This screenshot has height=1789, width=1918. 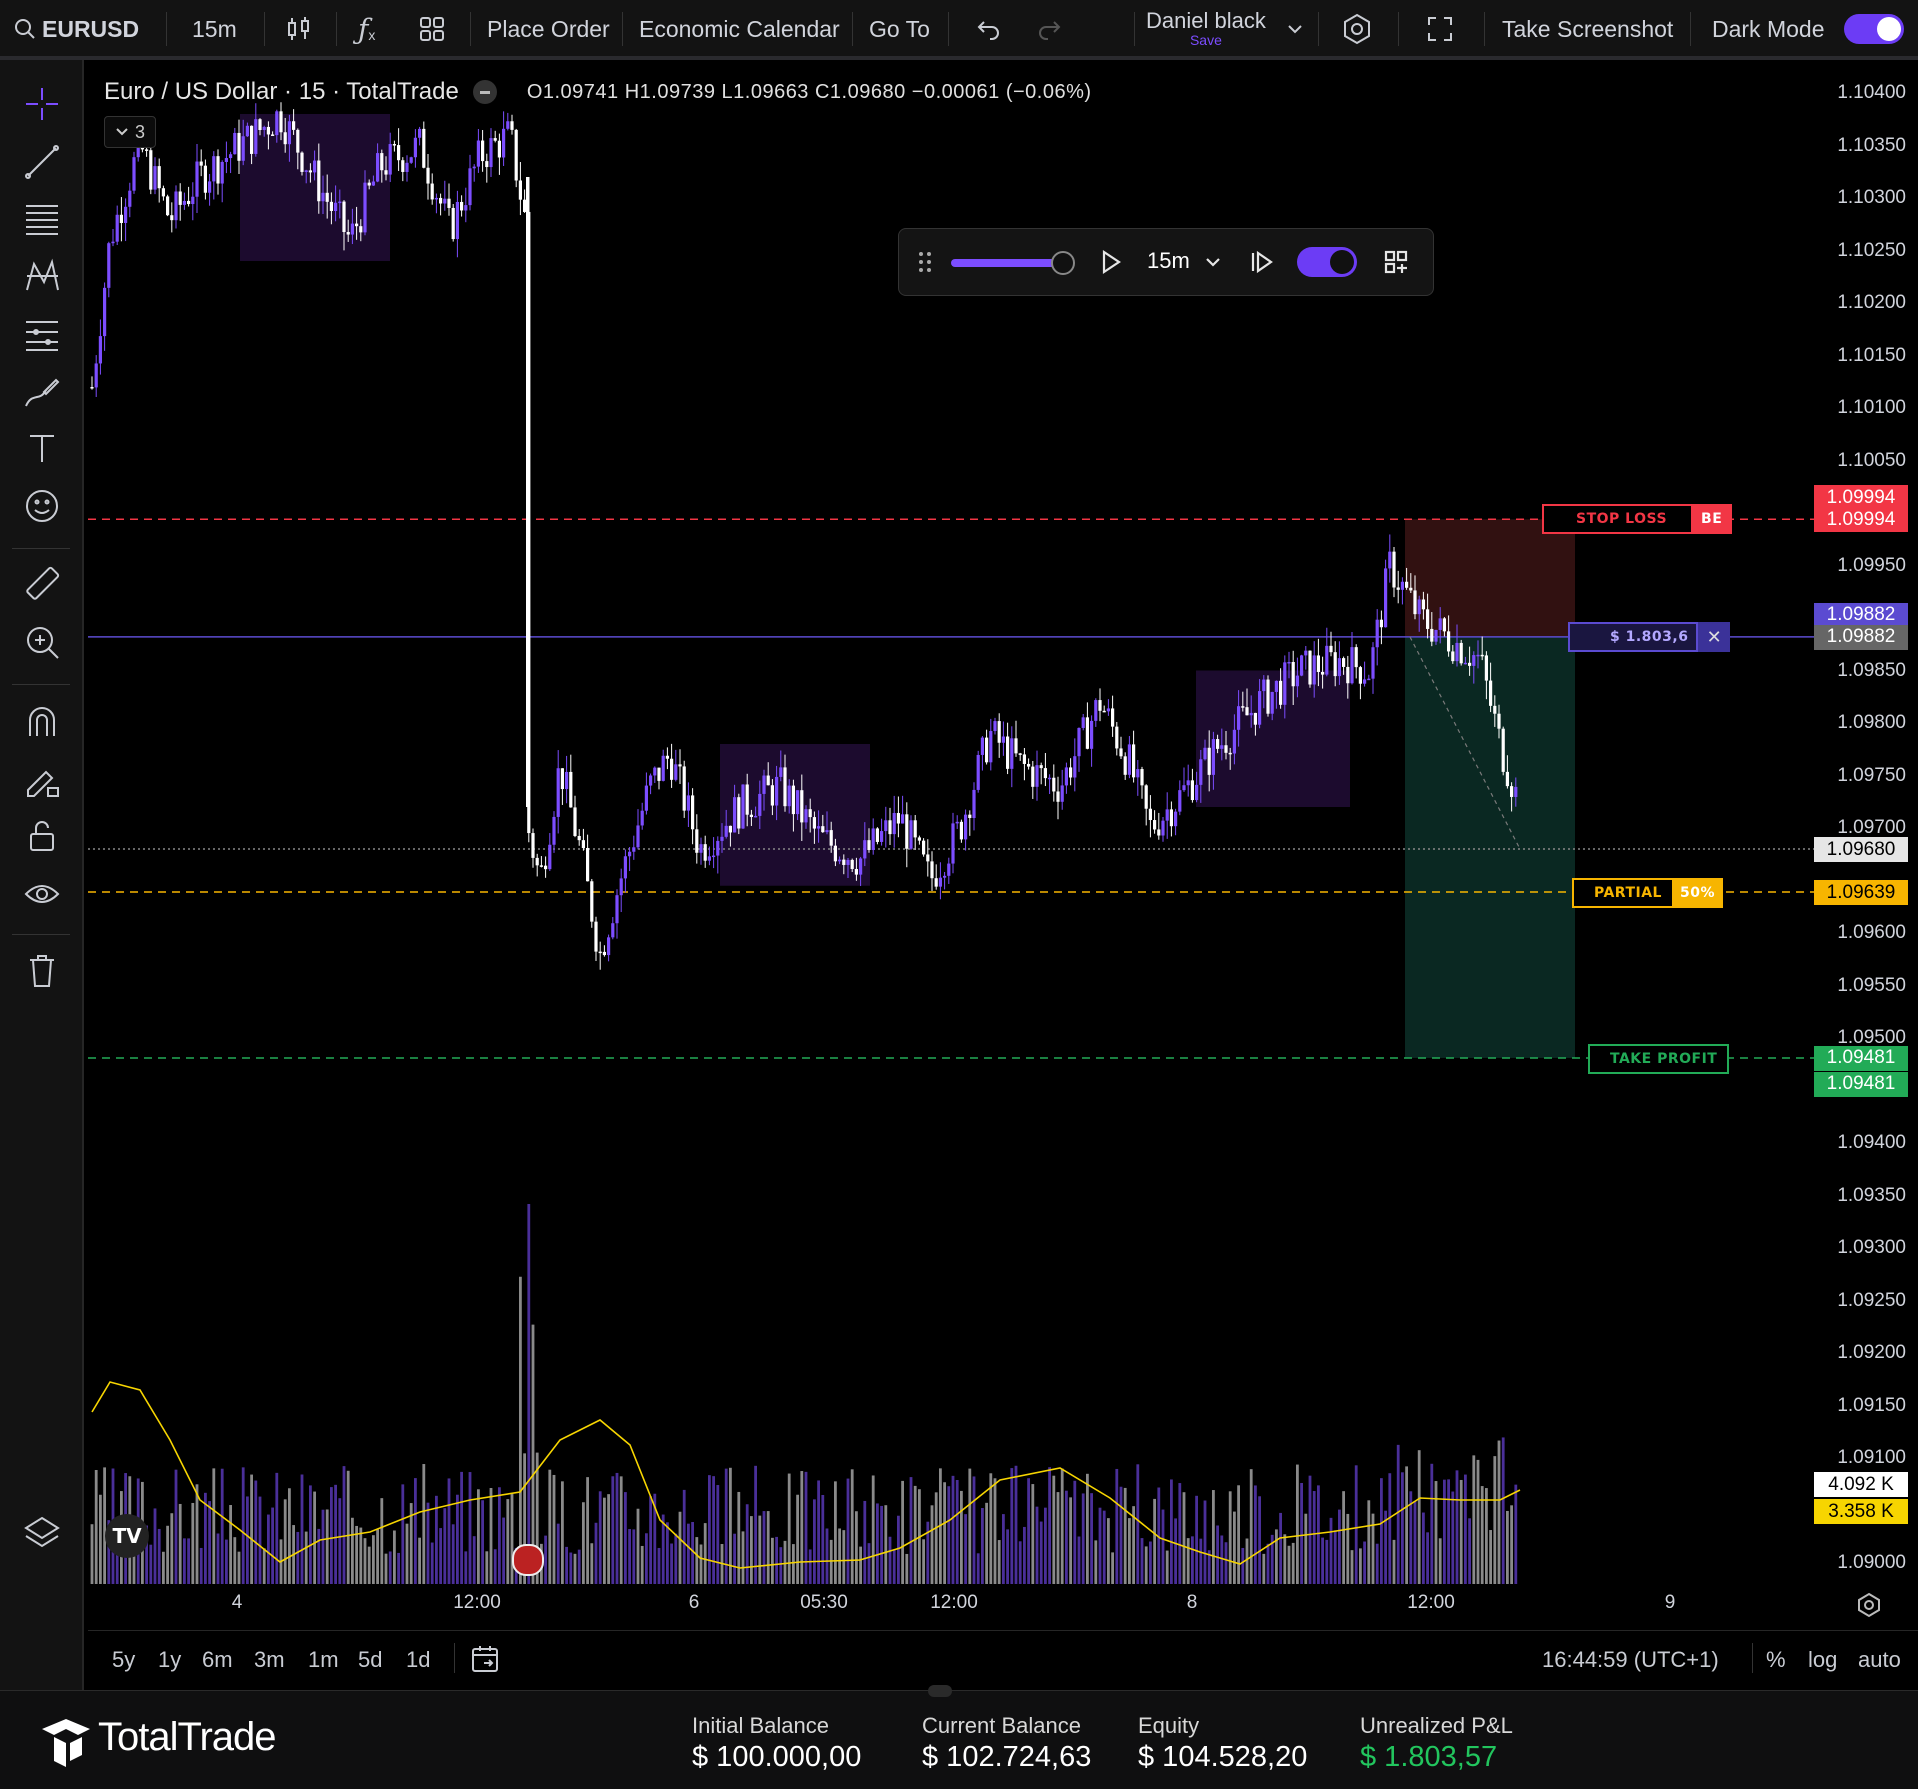 What do you see at coordinates (1637, 519) in the screenshot?
I see `stop-loss-label: STOP LOSS BE` at bounding box center [1637, 519].